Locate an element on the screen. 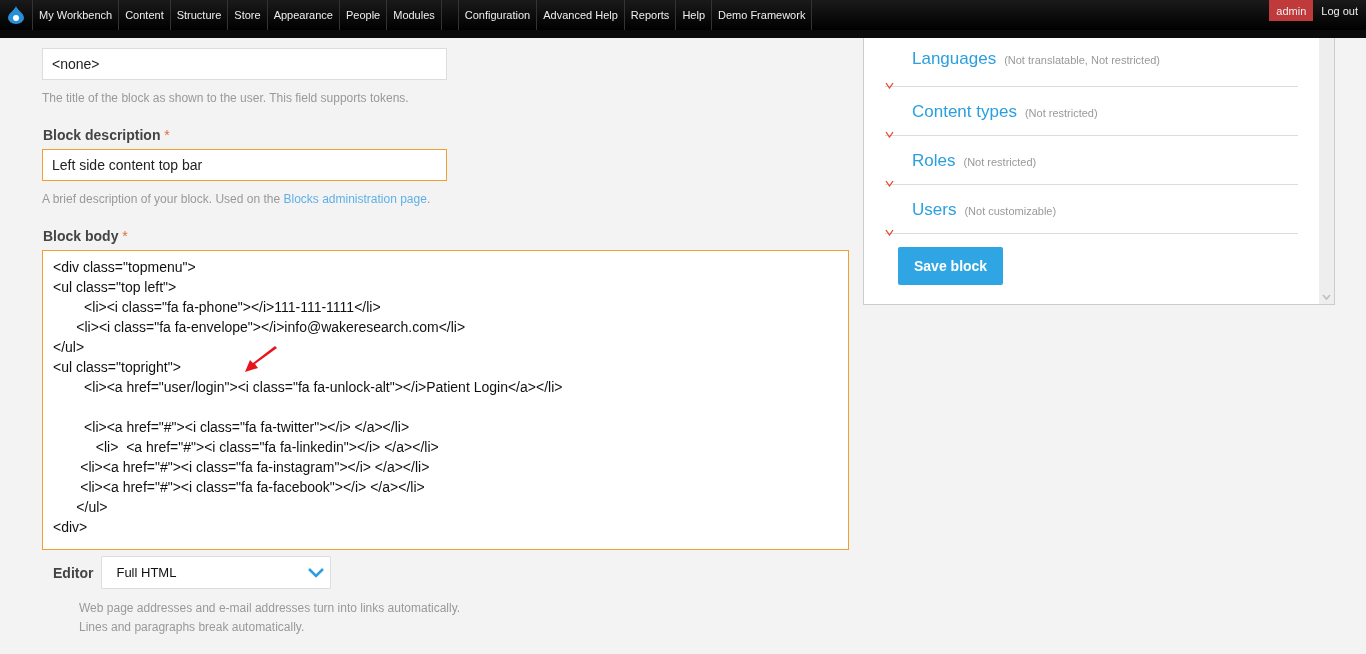 The image size is (1366, 654). pointer-arrow-icon is located at coordinates (261, 360).